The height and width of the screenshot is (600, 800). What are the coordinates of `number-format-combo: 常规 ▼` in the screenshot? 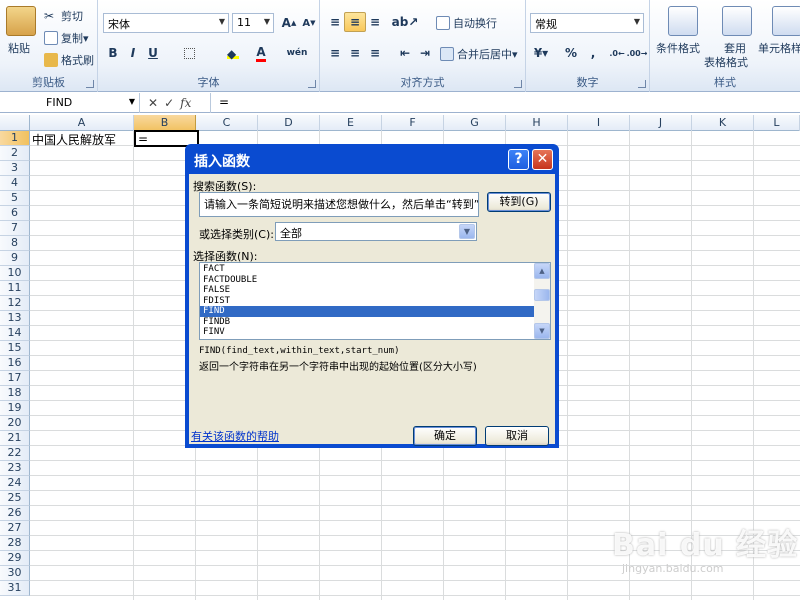 It's located at (587, 23).